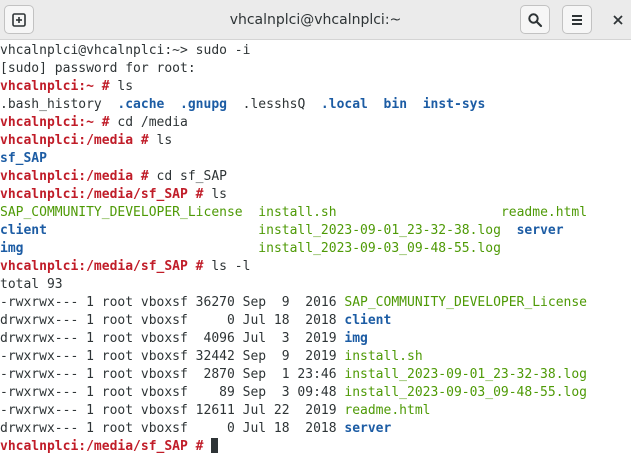 Image resolution: width=631 pixels, height=472 pixels. What do you see at coordinates (59, 104) in the screenshot?
I see `output-text: .bash_history` at bounding box center [59, 104].